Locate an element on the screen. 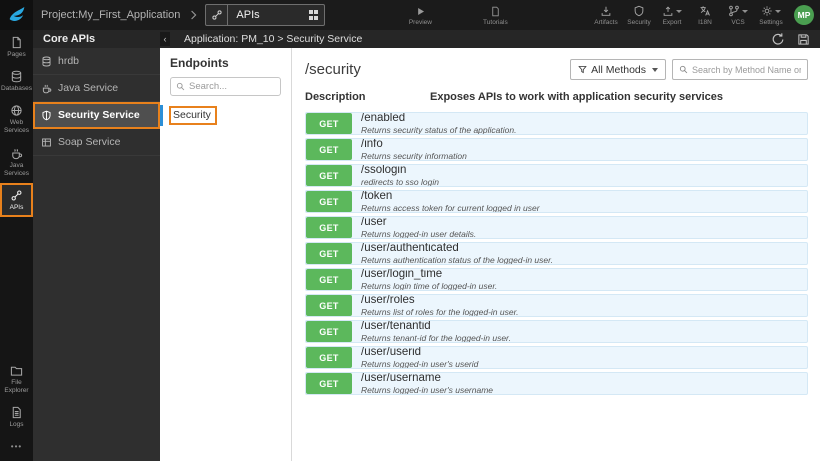 This screenshot has width=820, height=461. settings-button: Settings is located at coordinates (771, 15).